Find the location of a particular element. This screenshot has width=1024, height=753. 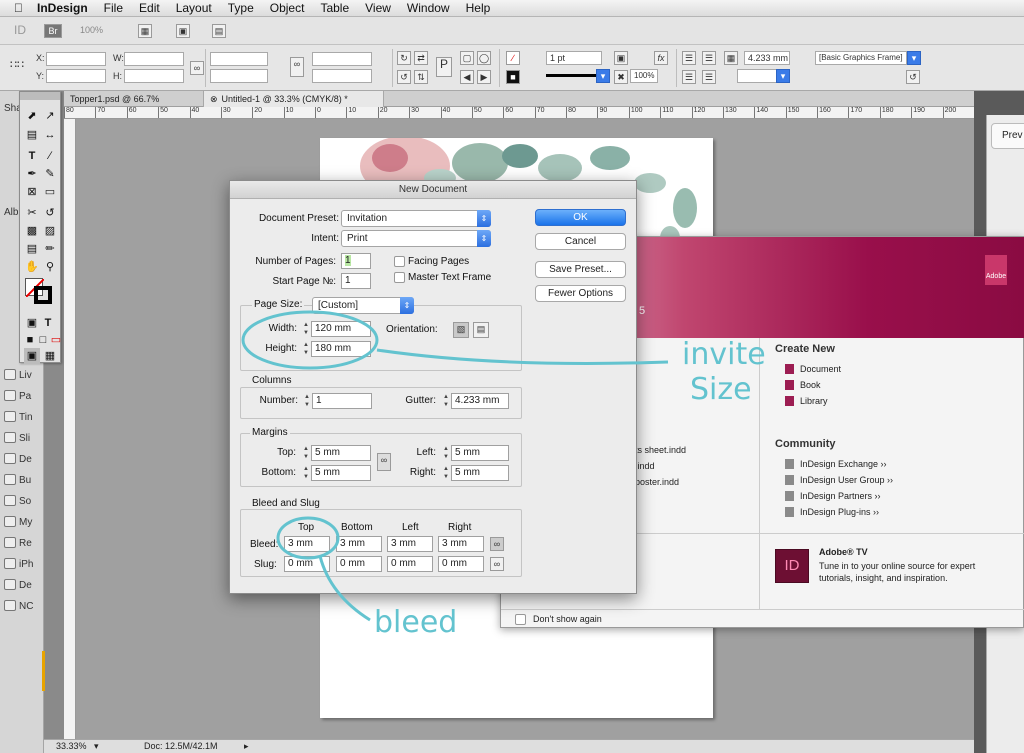

invite-size-circle is located at coordinates (310, 340).